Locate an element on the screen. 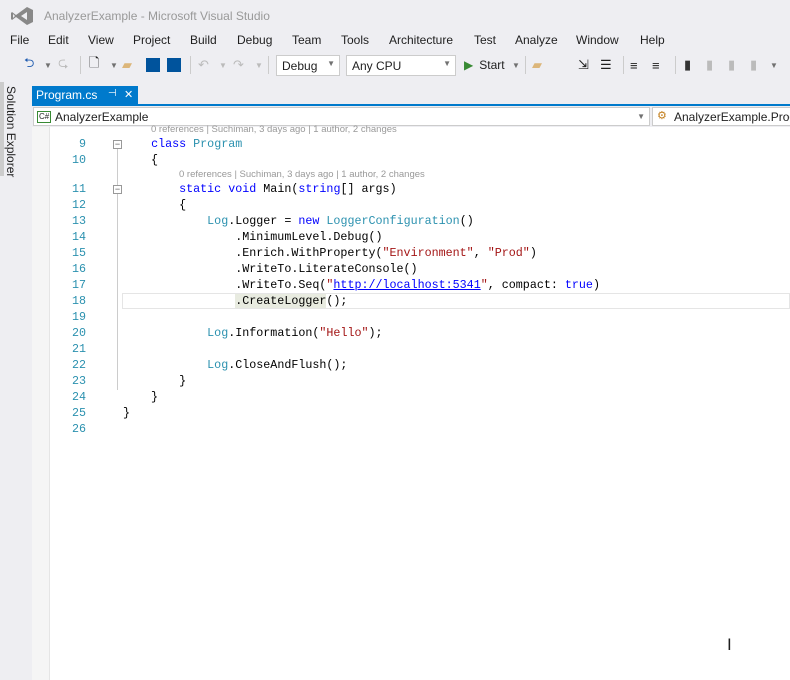 The width and height of the screenshot is (790, 680). code-token: "Environment" is located at coordinates (428, 253).